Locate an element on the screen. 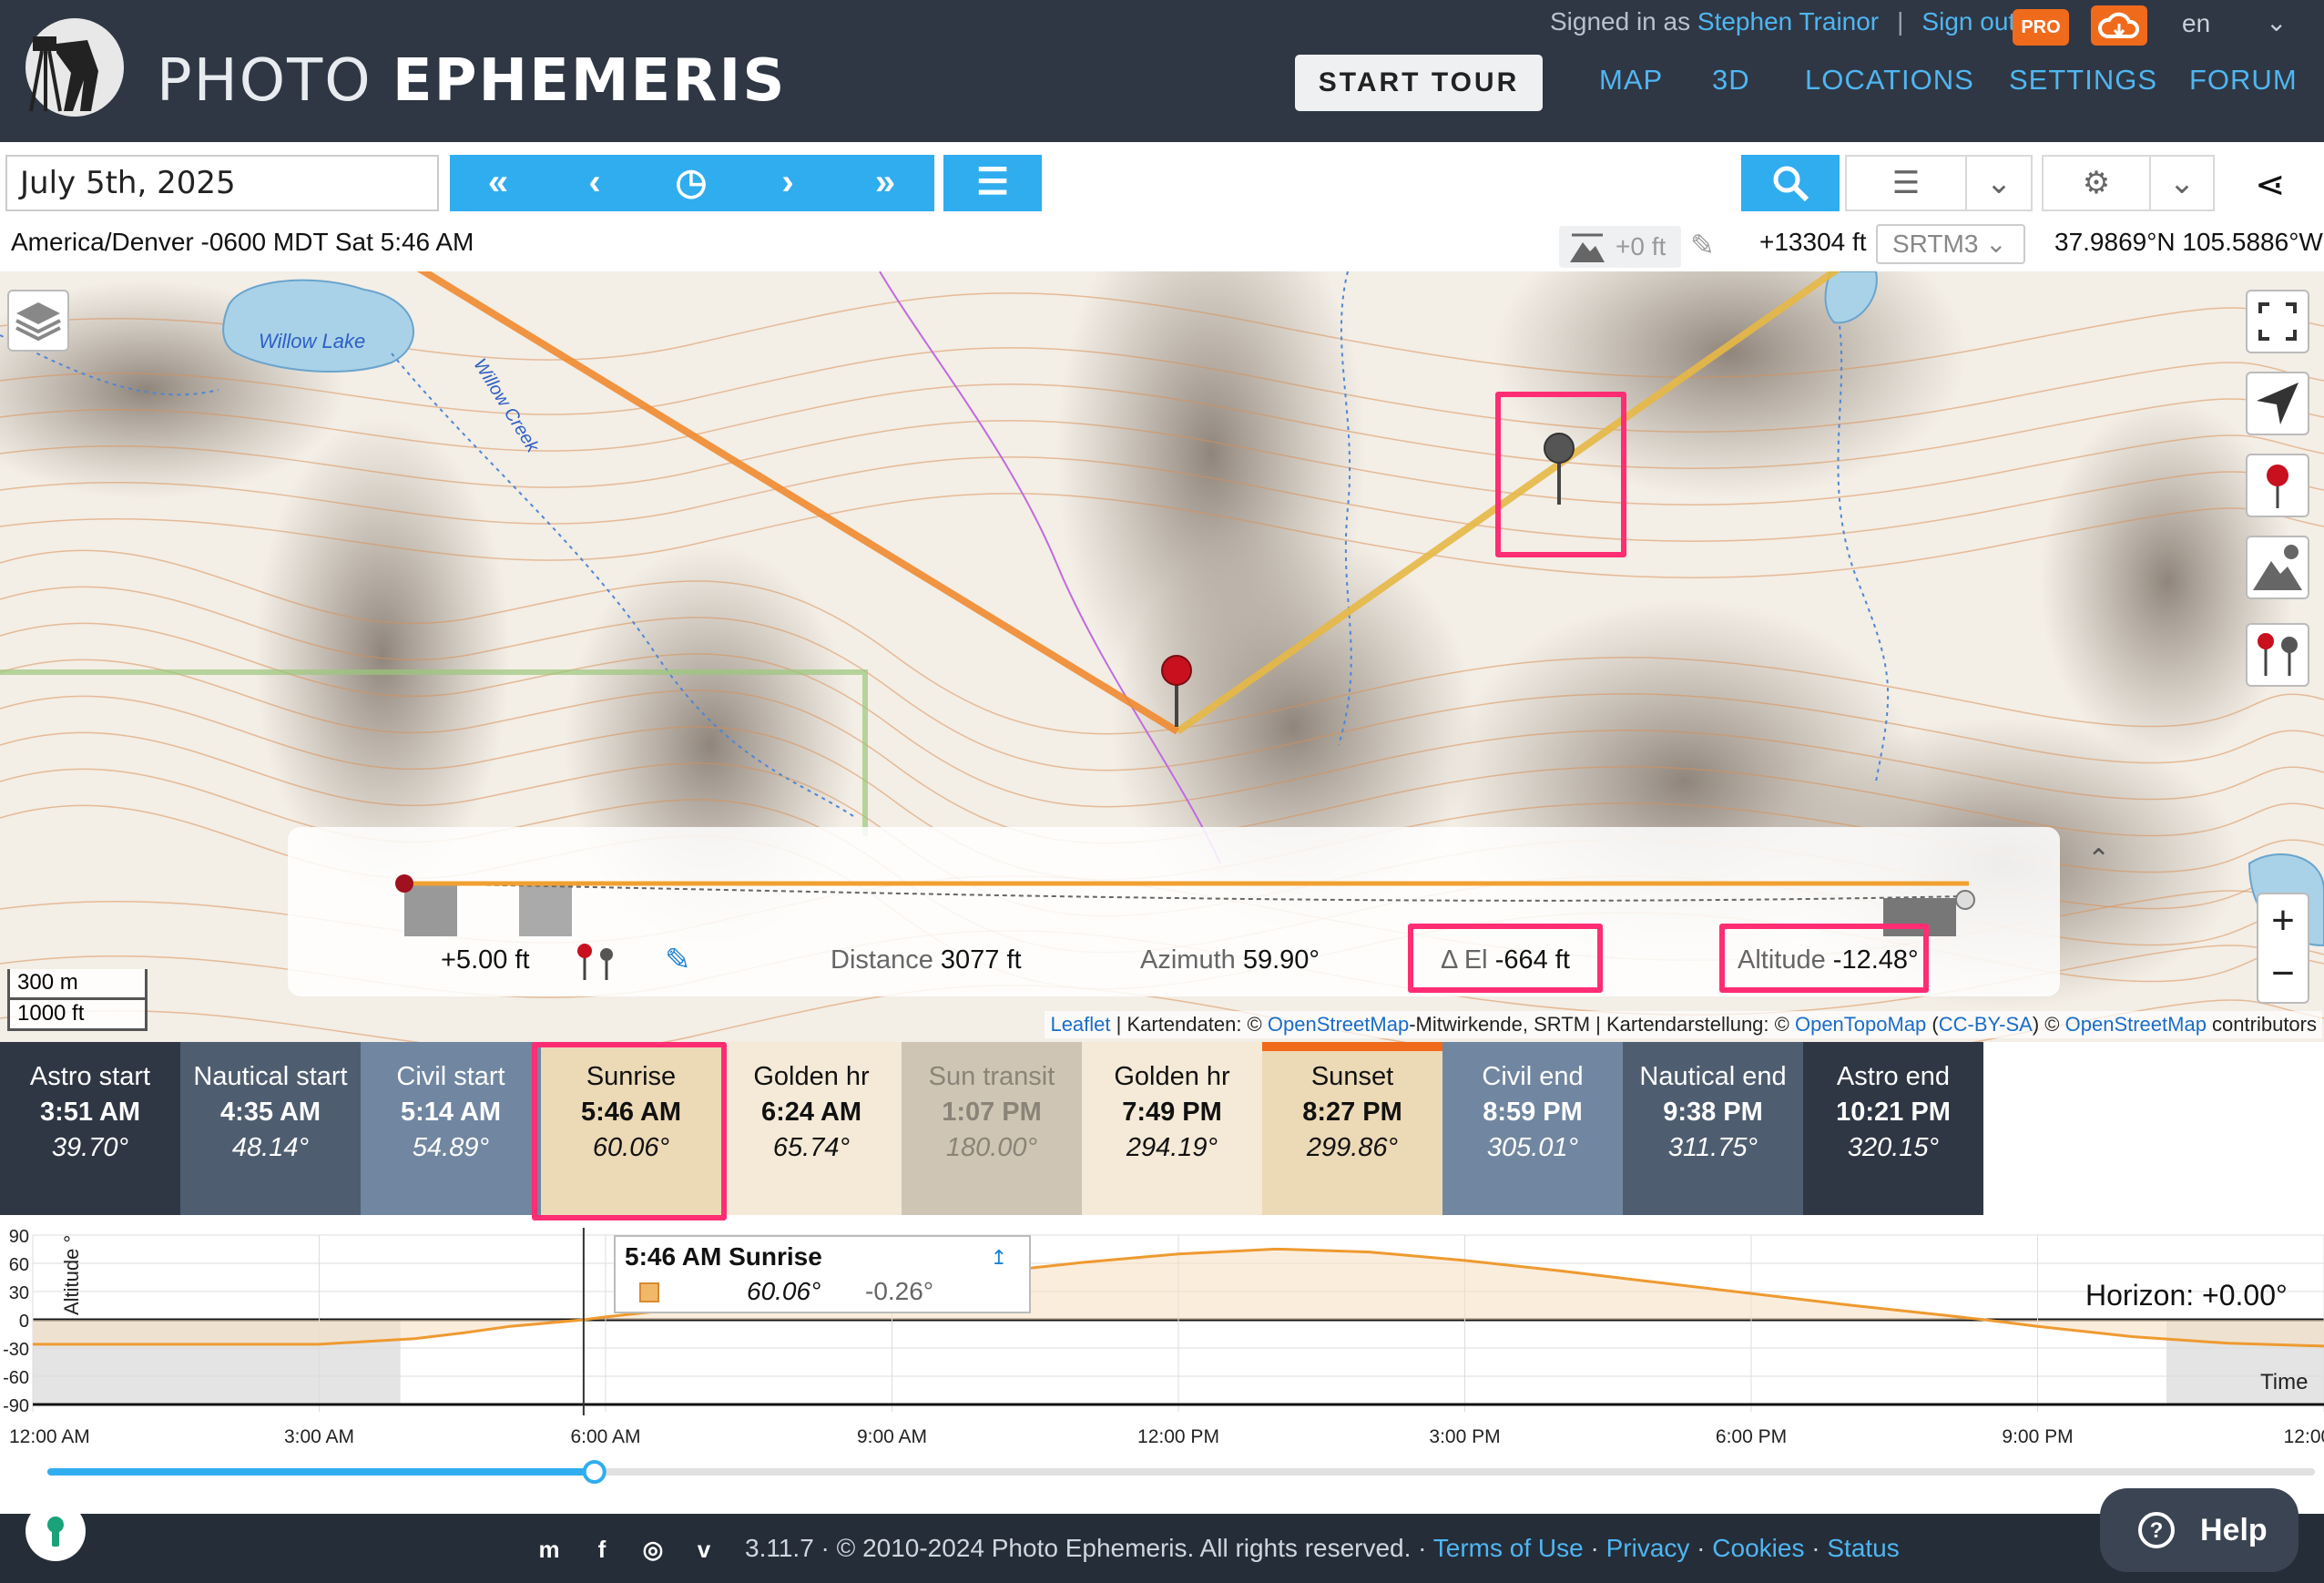 The height and width of the screenshot is (1583, 2324). instagram-icon: ◎ is located at coordinates (652, 1549).